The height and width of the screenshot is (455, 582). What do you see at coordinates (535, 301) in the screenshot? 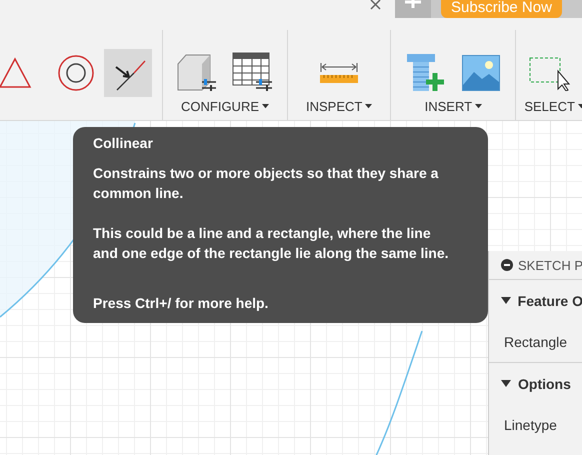
I see `section-header: Feature O` at bounding box center [535, 301].